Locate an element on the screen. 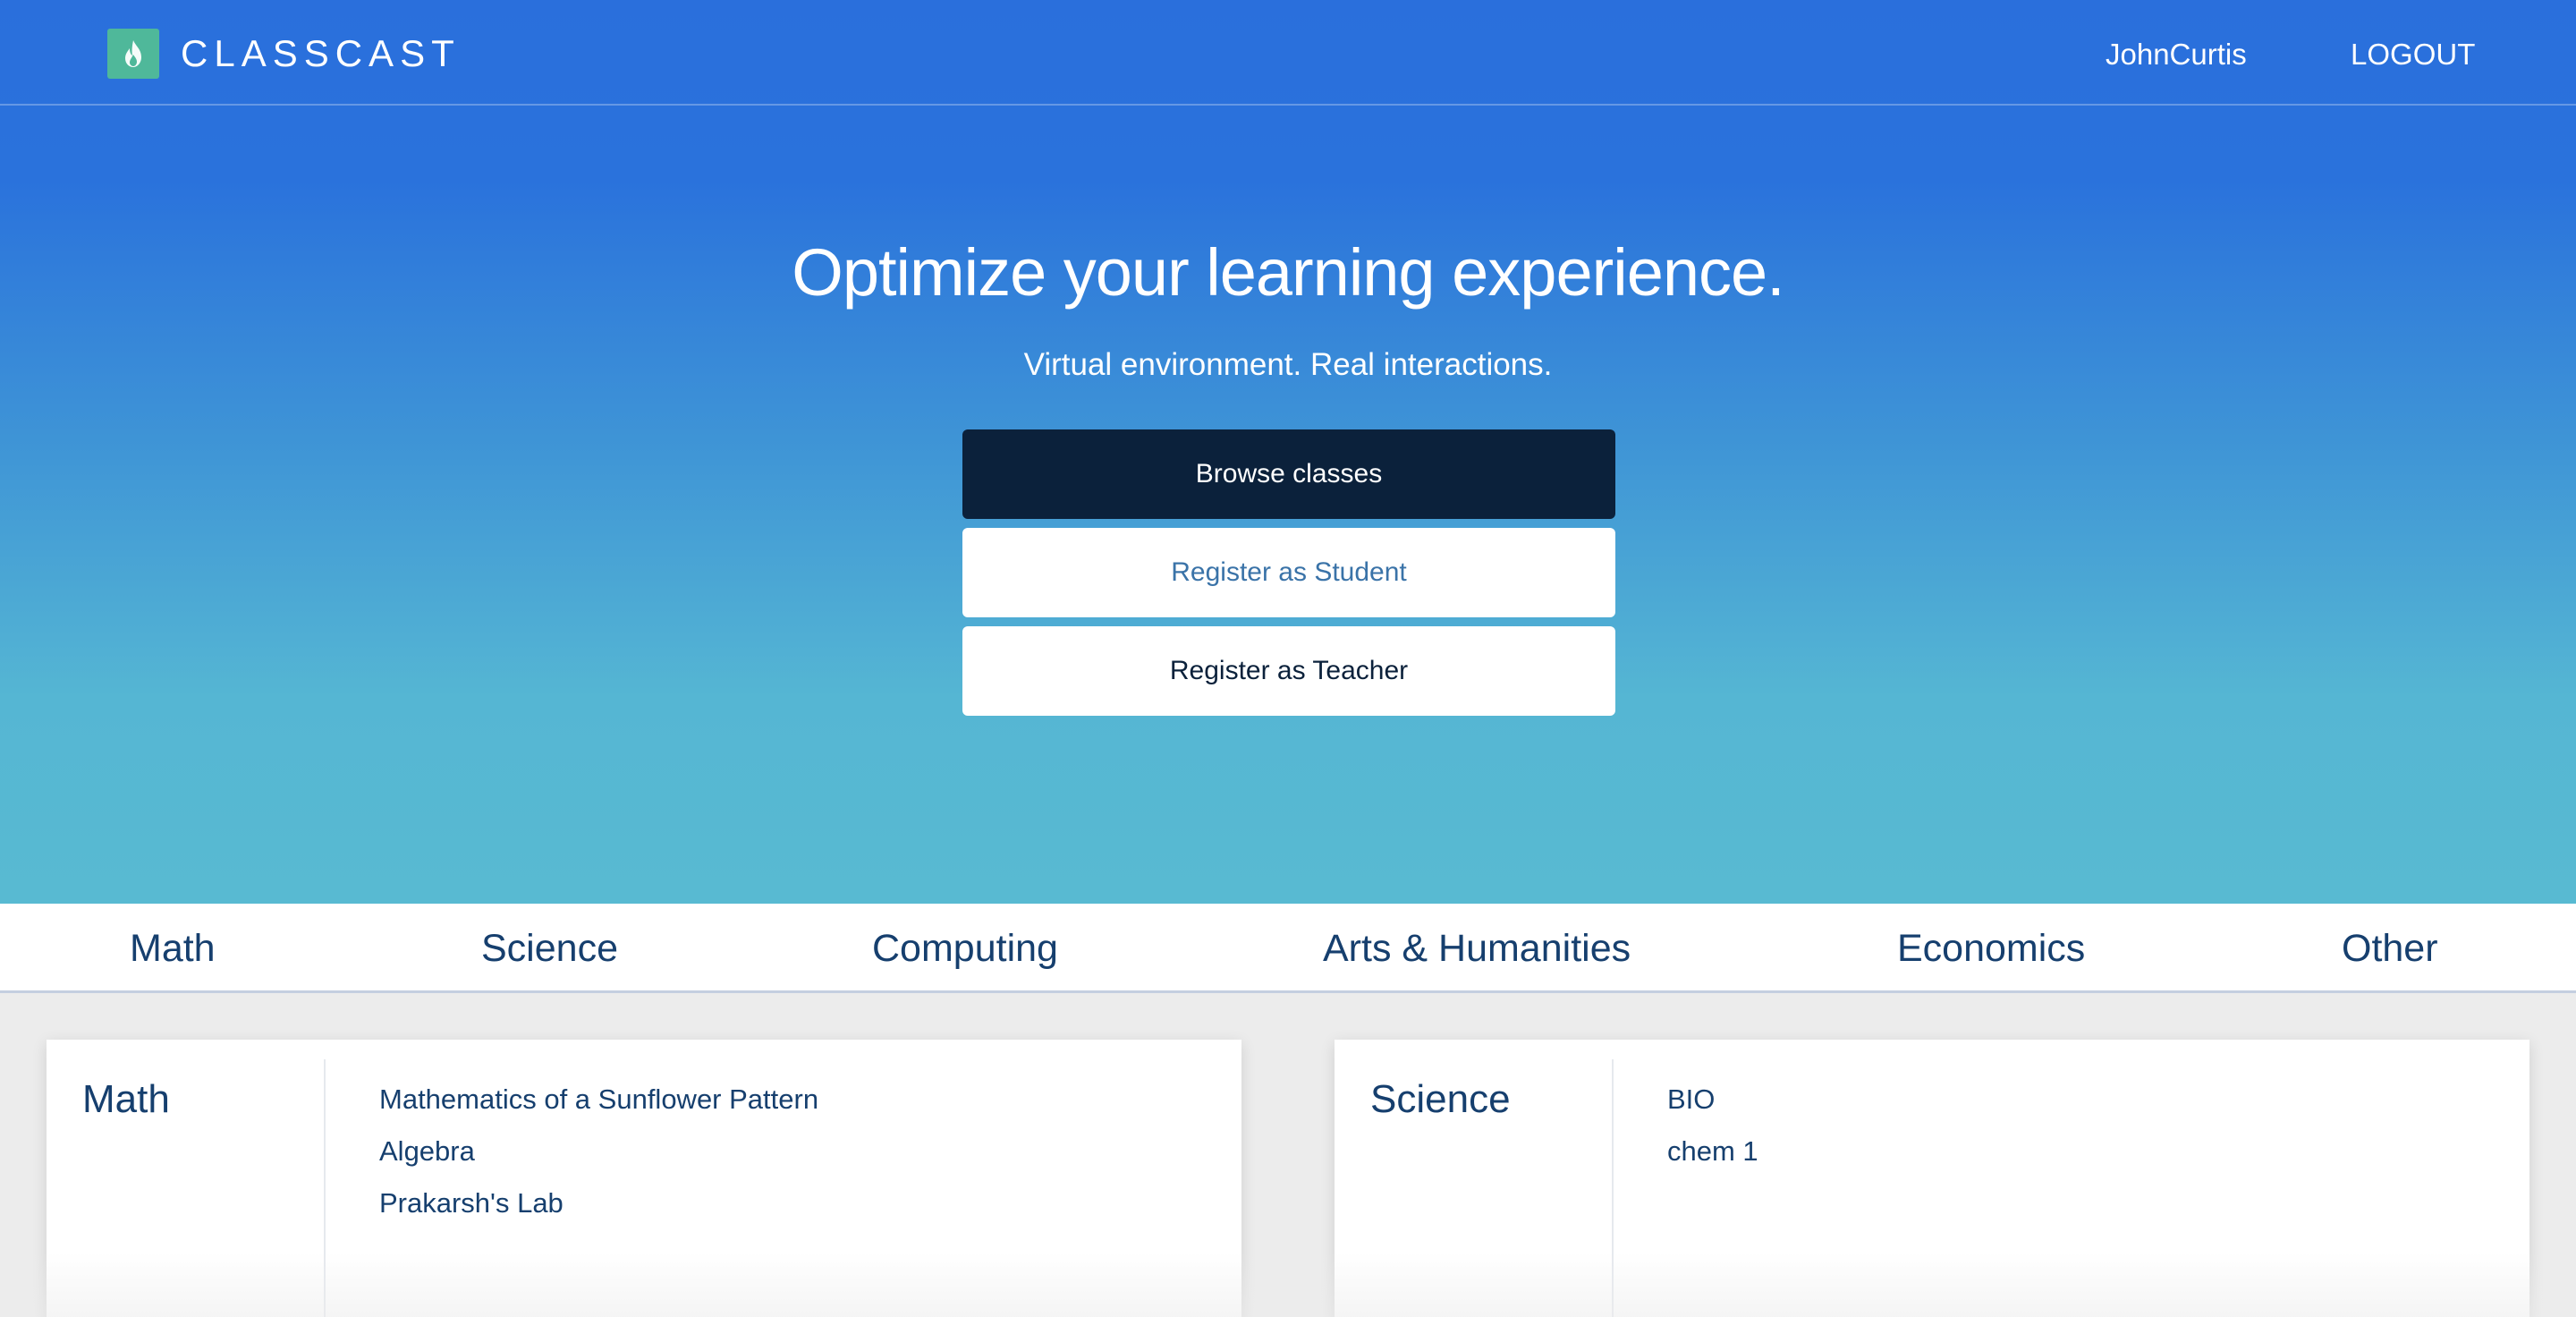 The image size is (2576, 1317). tab-economics: Economics is located at coordinates (1991, 949).